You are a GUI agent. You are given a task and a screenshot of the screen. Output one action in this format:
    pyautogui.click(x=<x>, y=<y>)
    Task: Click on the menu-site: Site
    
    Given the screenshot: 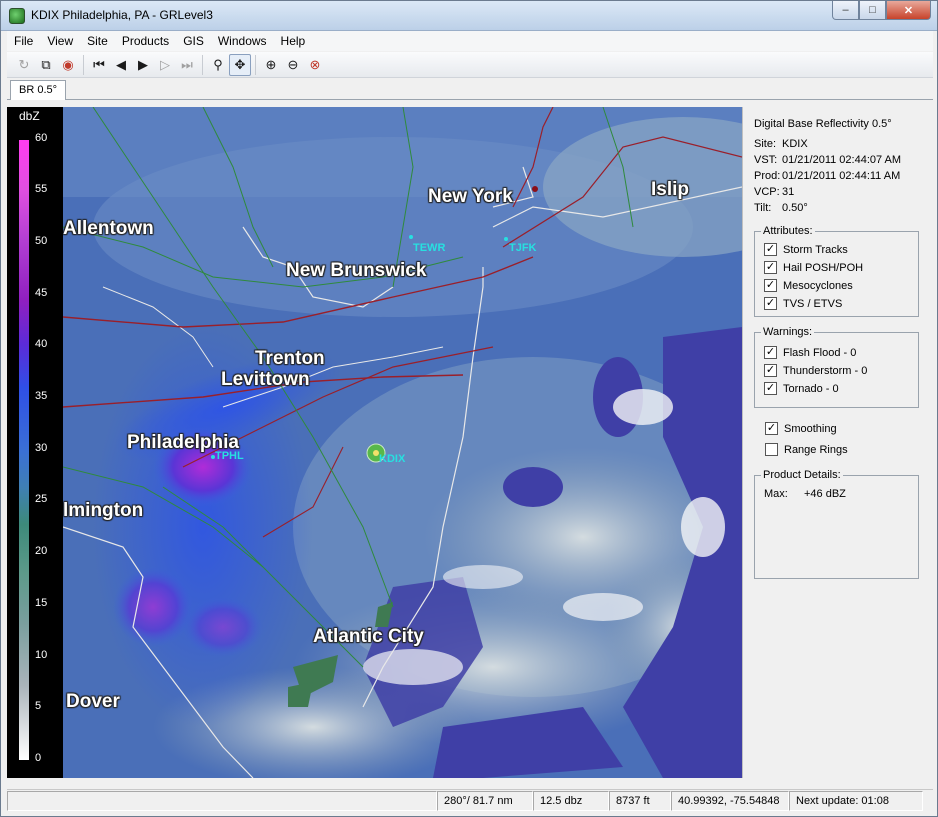 What is the action you would take?
    pyautogui.click(x=97, y=41)
    